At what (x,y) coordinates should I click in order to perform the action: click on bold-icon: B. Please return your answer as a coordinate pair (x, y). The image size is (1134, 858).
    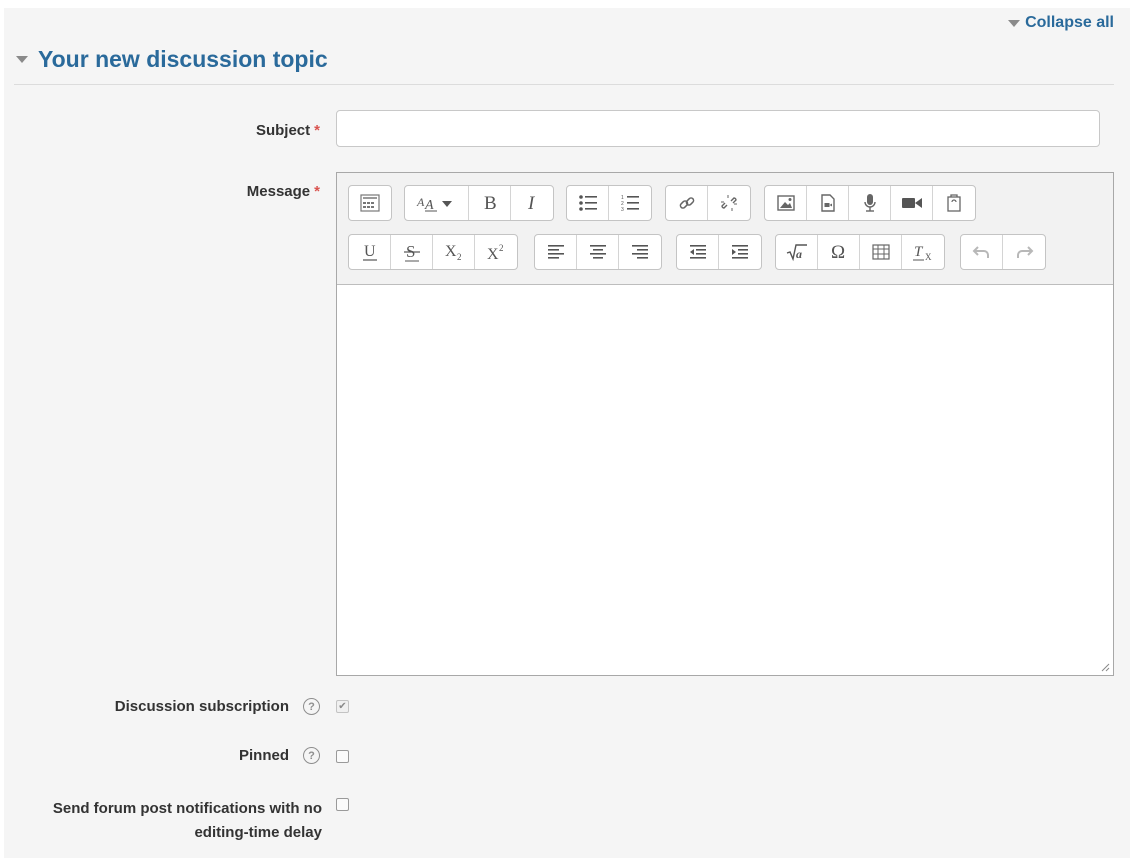
    Looking at the image, I should click on (490, 203).